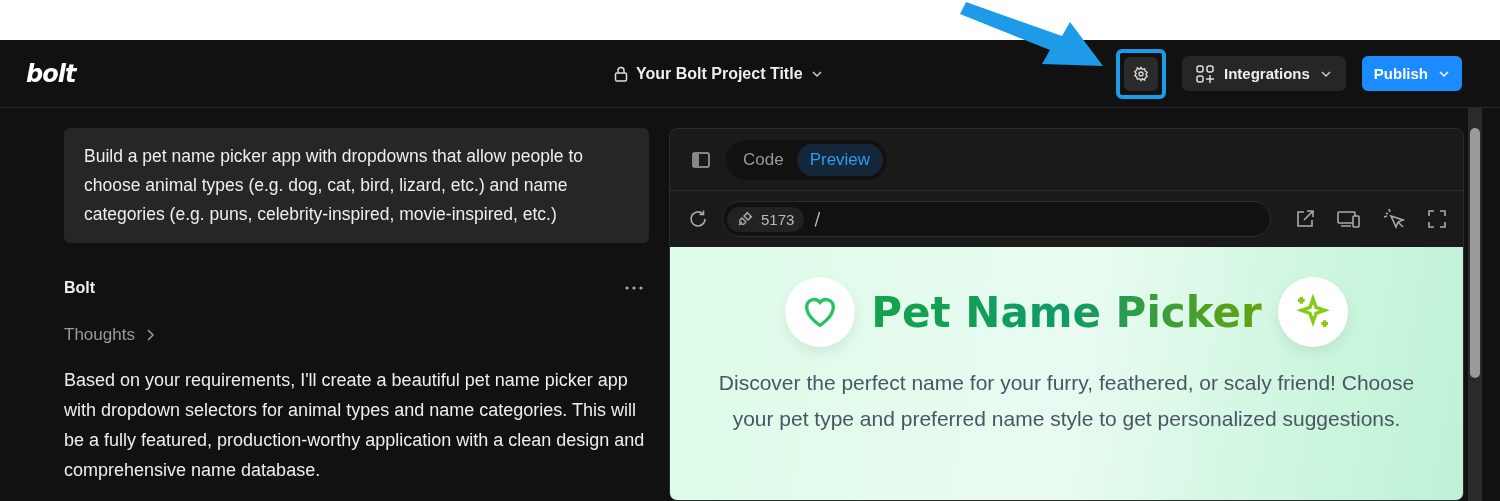  What do you see at coordinates (1475, 304) in the screenshot?
I see `scrollbar` at bounding box center [1475, 304].